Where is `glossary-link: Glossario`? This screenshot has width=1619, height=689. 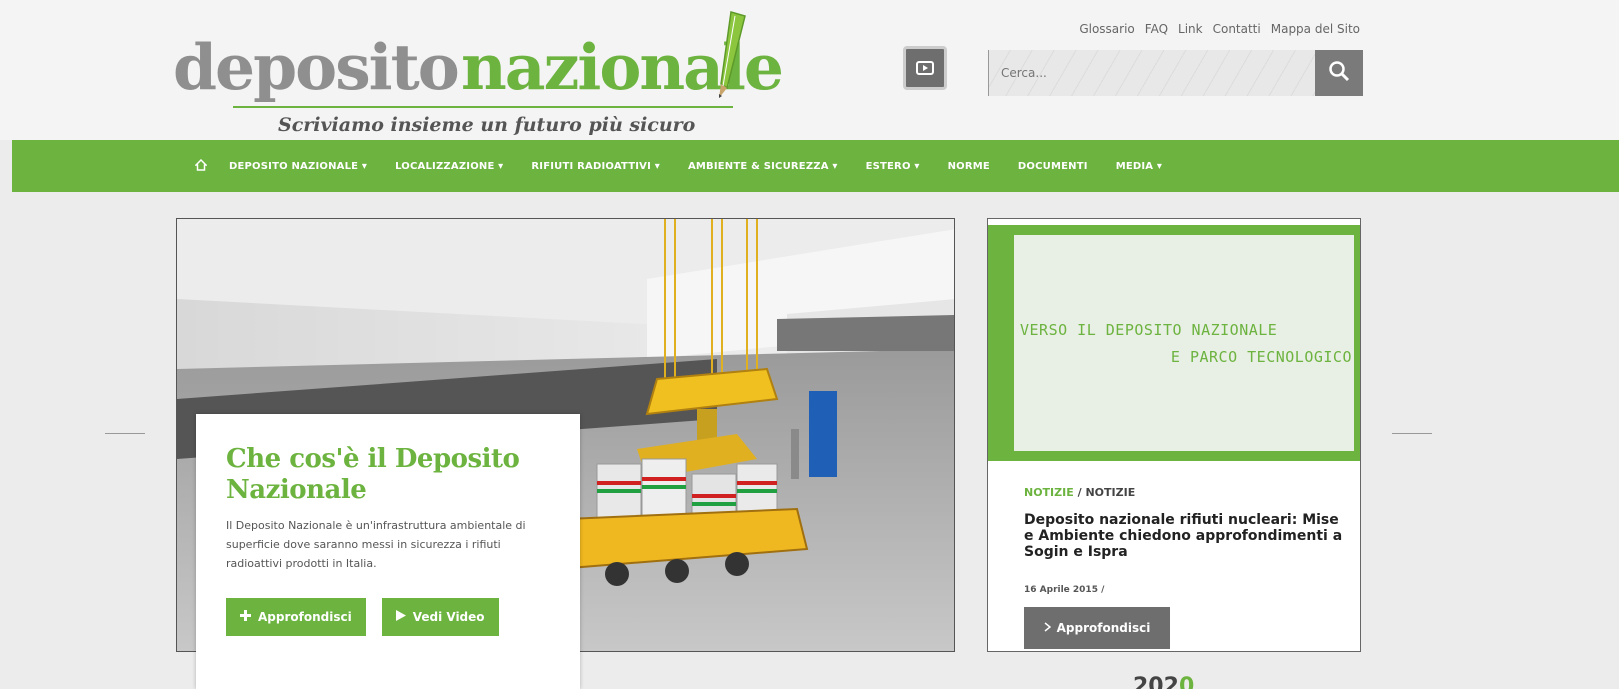
glossary-link: Glossario is located at coordinates (1106, 29).